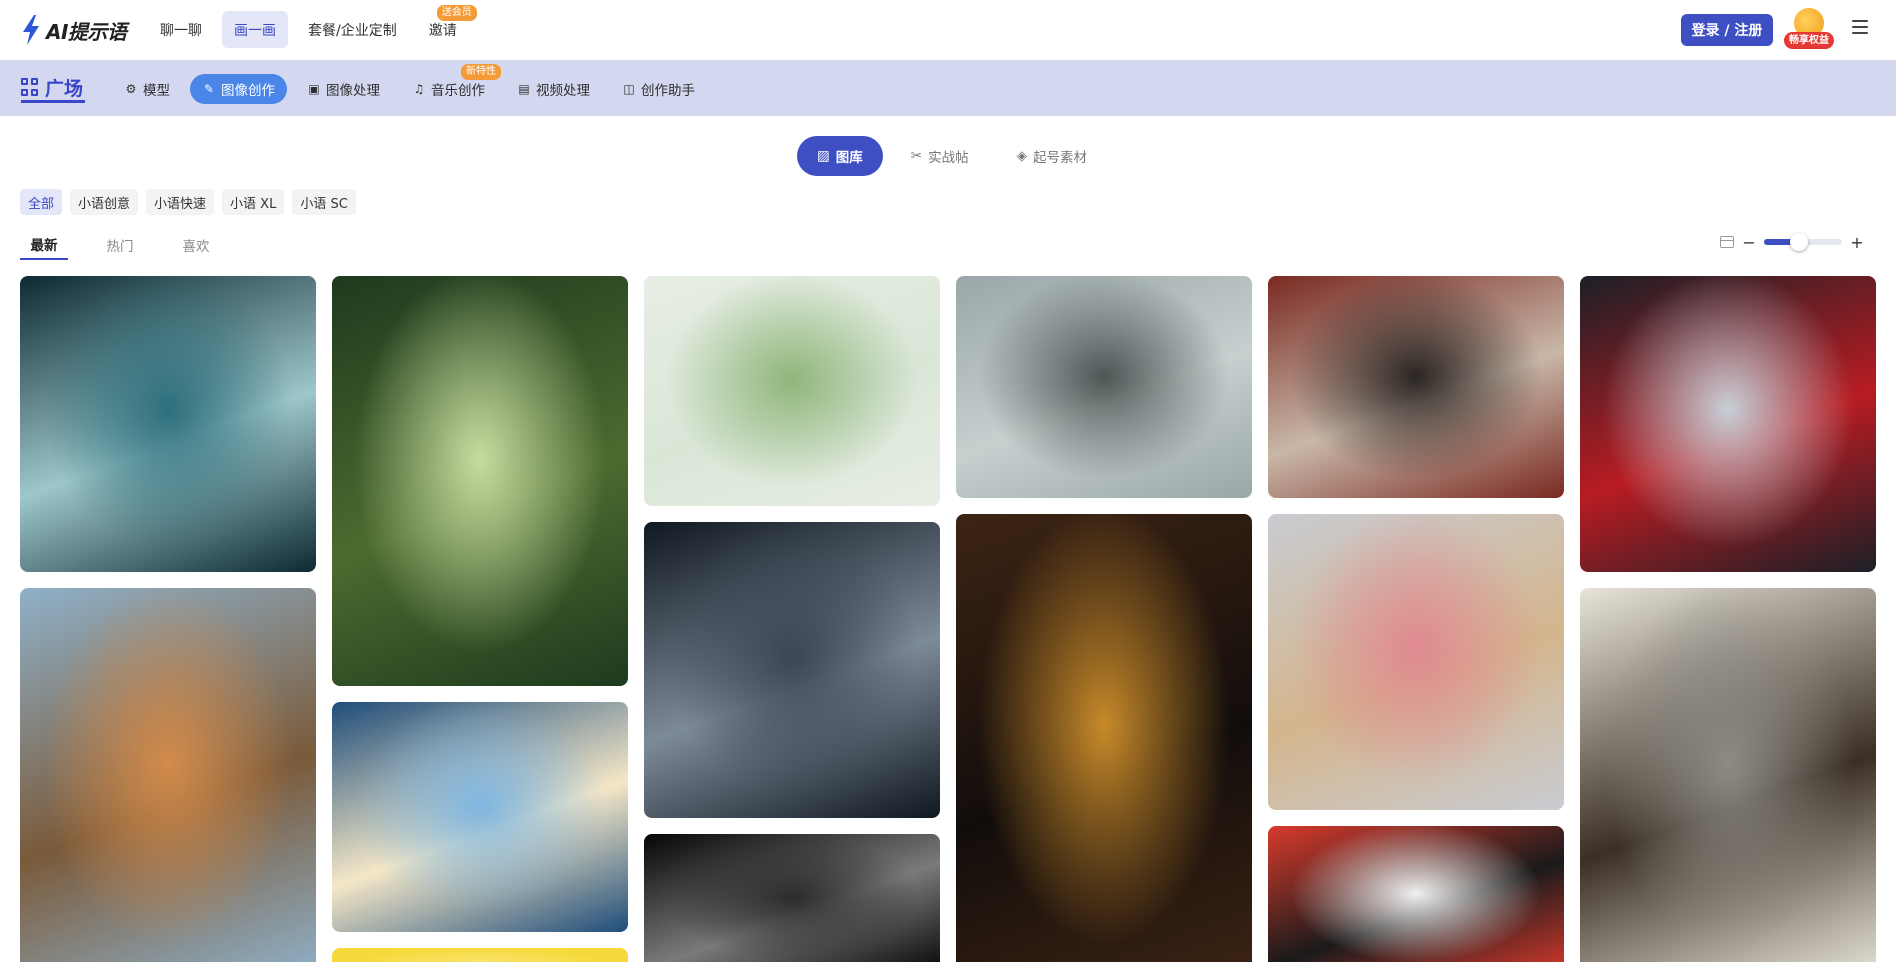 Image resolution: width=1896 pixels, height=962 pixels. I want to click on gallery-image-scared-girl, so click(792, 670).